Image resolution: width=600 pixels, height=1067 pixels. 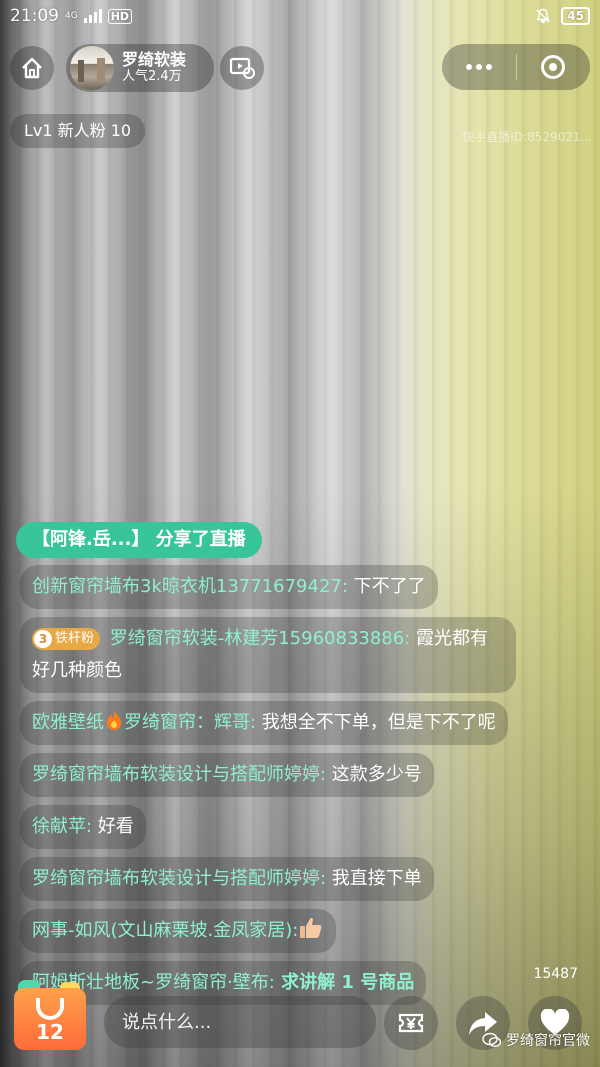 I want to click on status-bar: 21:09 4G HD 45, so click(x=300, y=16).